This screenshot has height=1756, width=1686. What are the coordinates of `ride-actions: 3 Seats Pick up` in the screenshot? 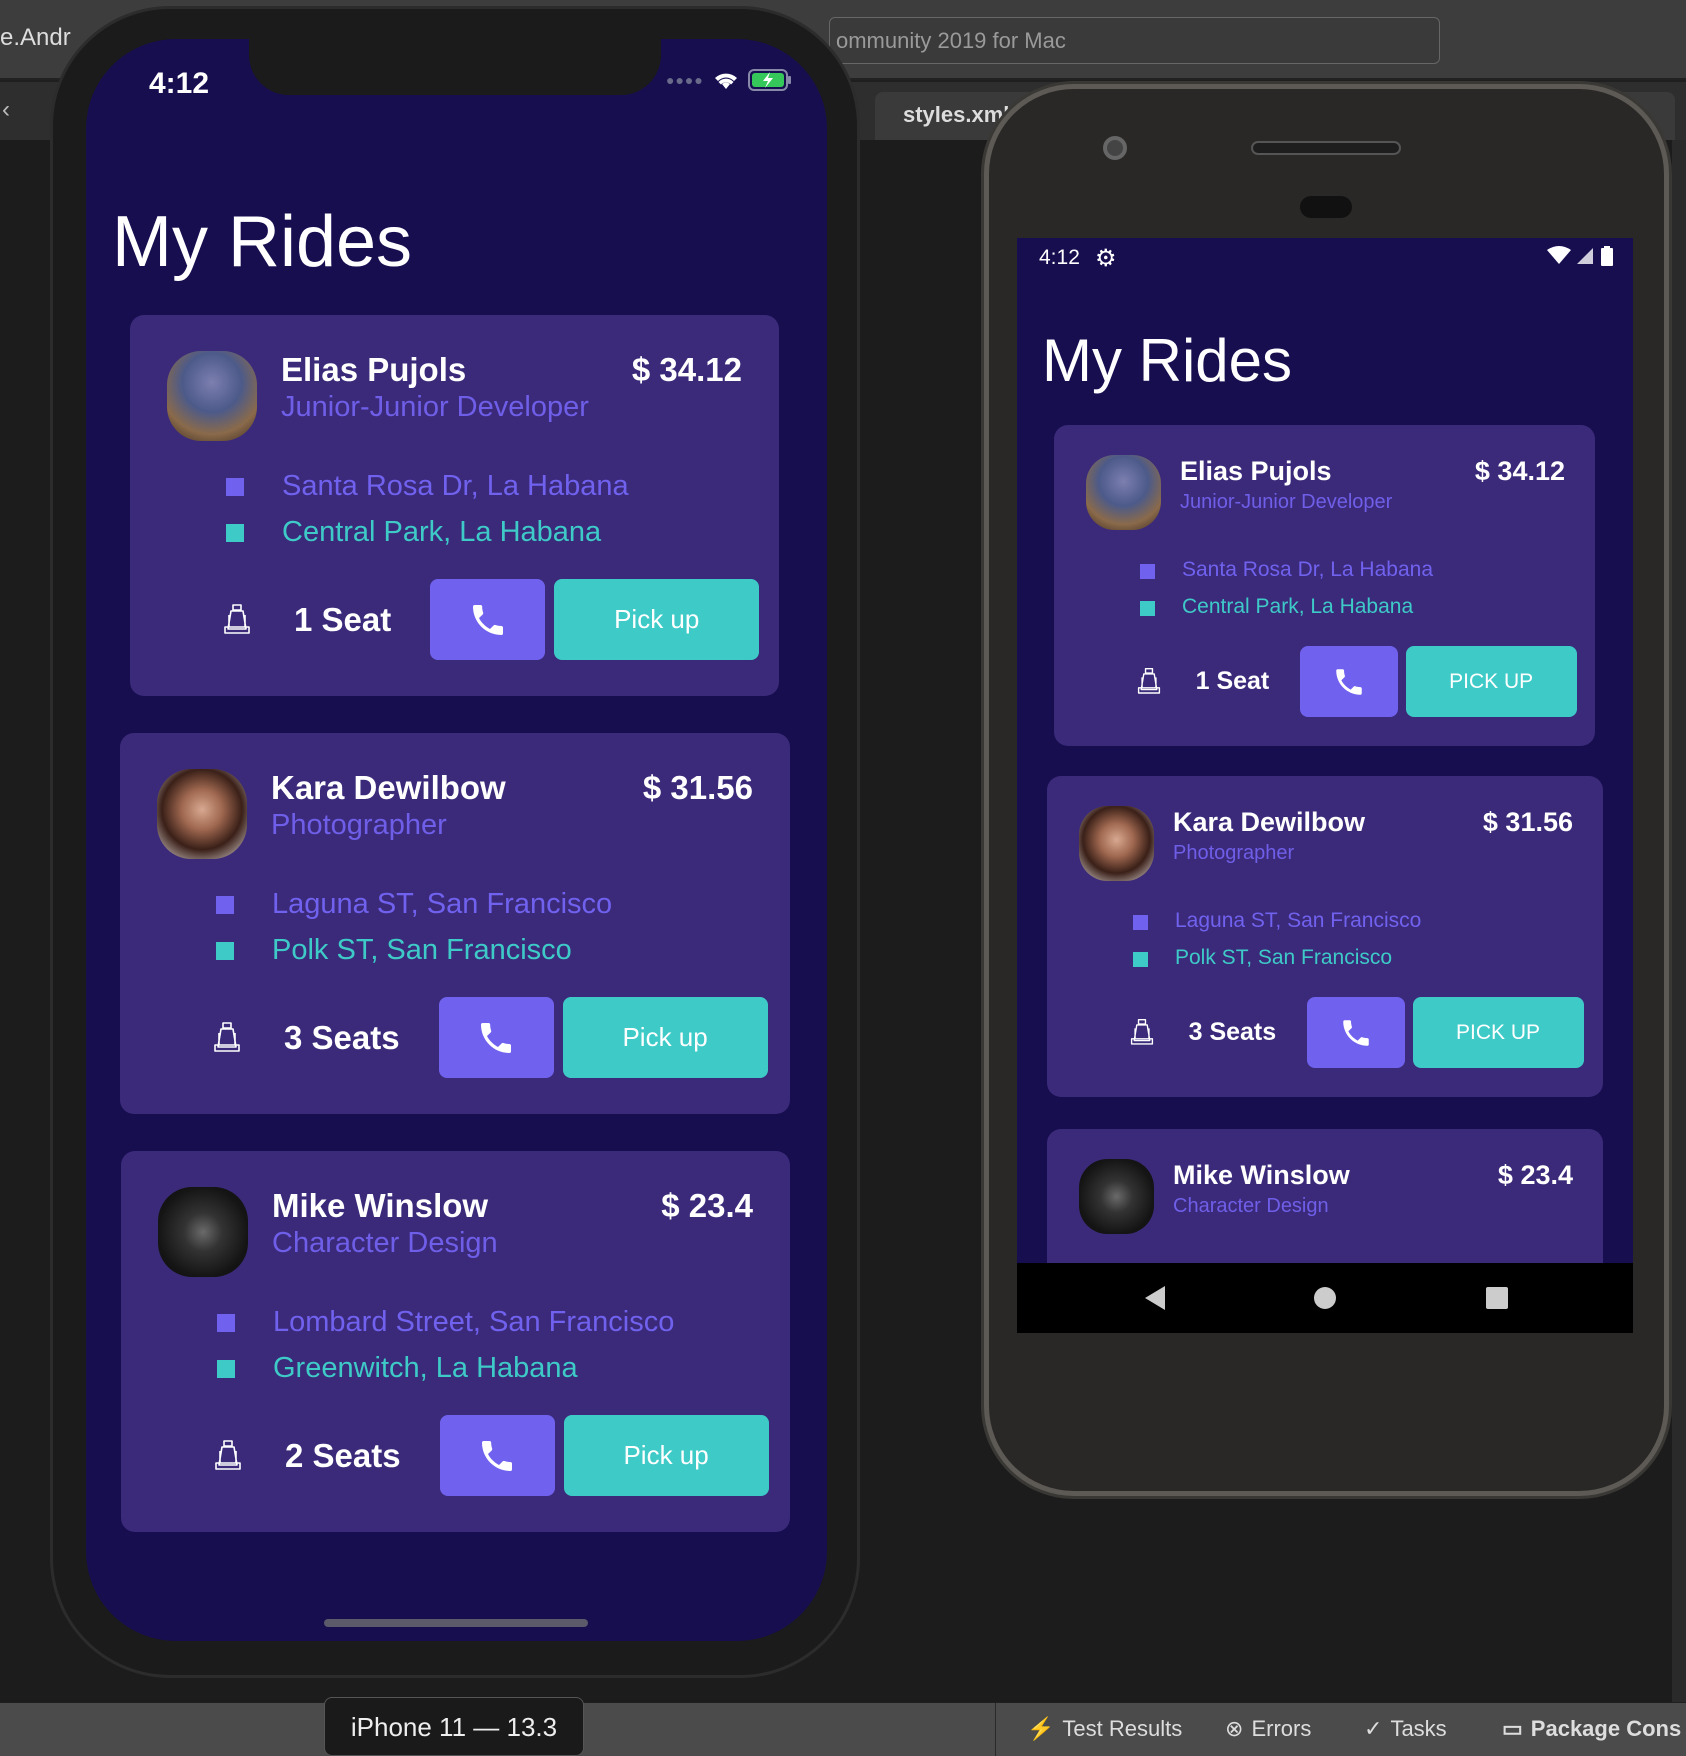 It's located at (490, 1037).